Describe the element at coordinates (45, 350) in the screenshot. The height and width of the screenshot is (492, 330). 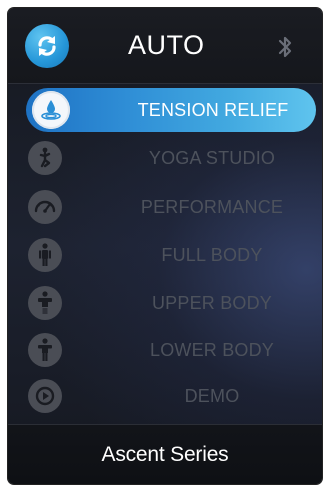
I see `lower-body-icon` at that location.